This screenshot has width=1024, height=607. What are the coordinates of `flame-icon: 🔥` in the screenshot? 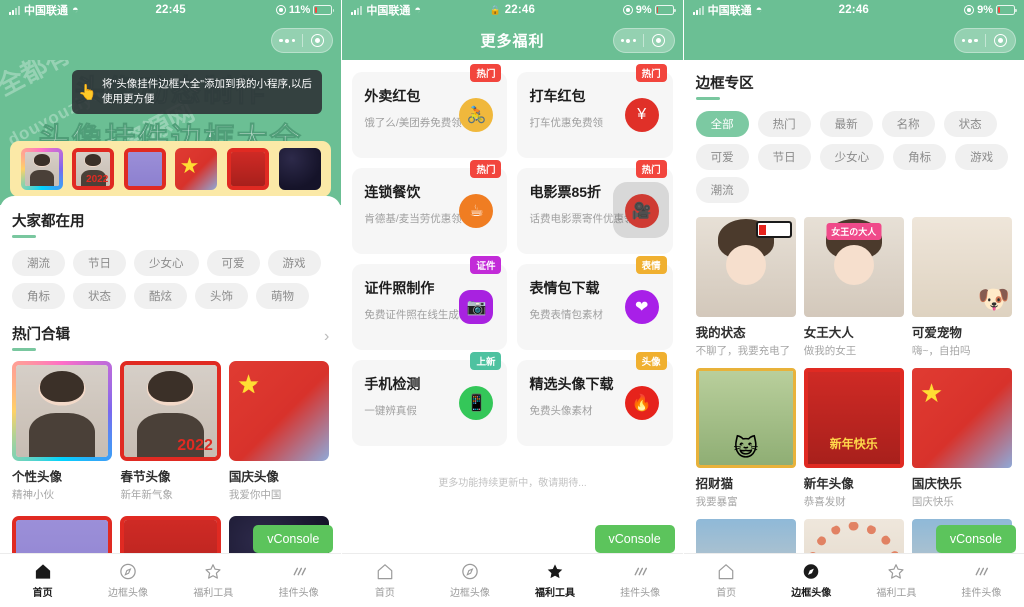 It's located at (641, 403).